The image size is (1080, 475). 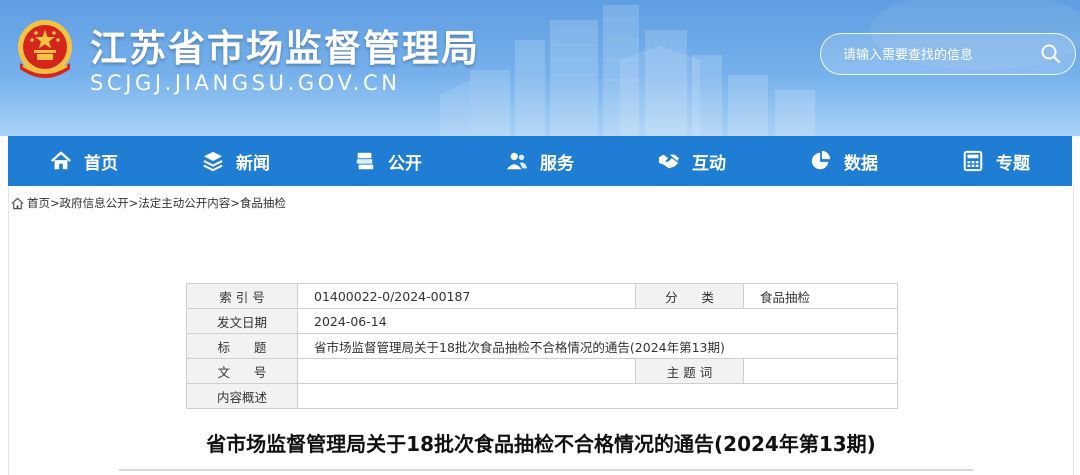 I want to click on nav-item-label: 专题, so click(x=1013, y=163).